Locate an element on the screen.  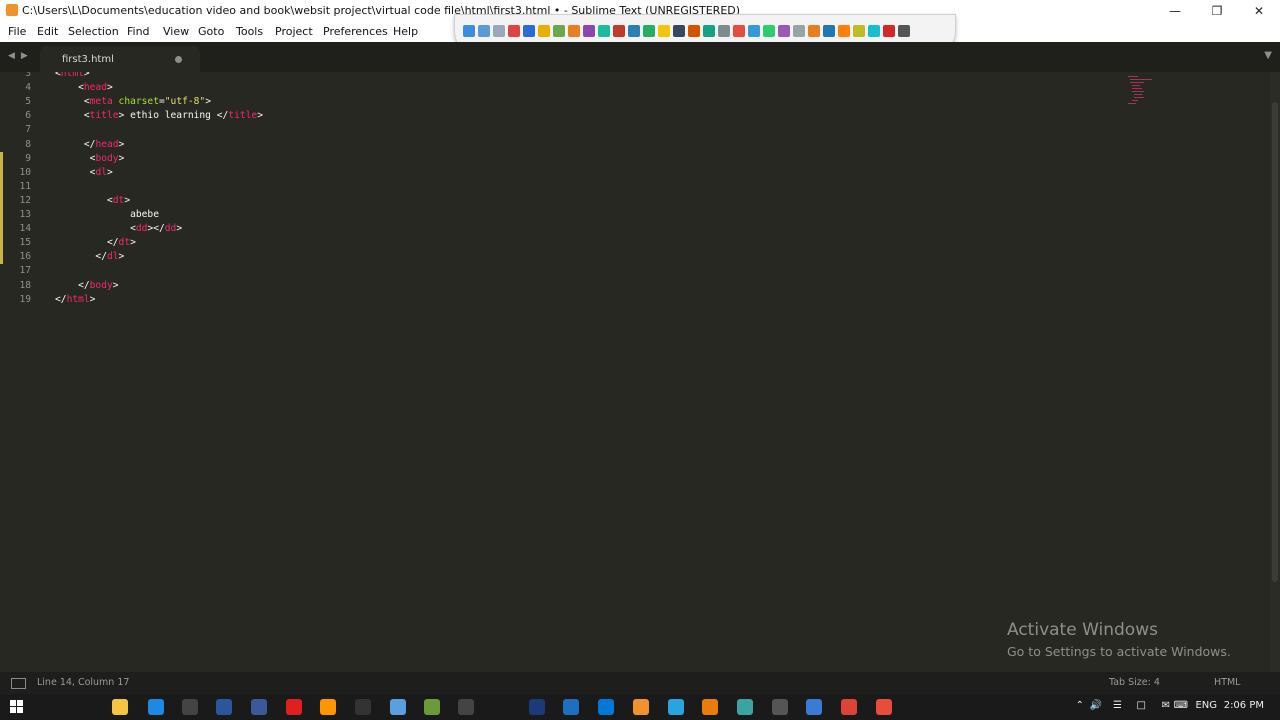
menu-view: View is located at coordinates (176, 31).